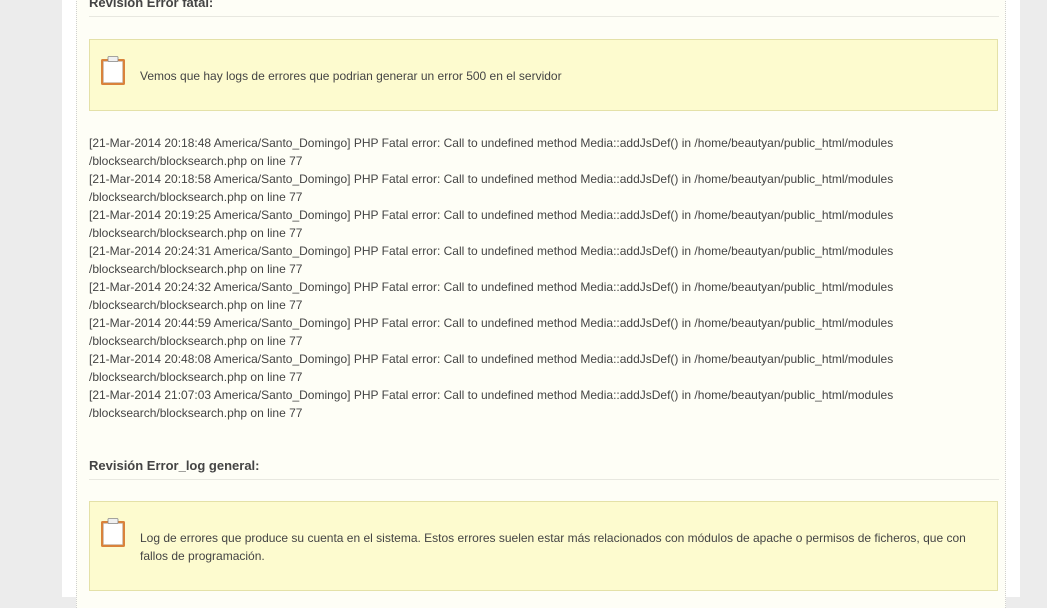 The width and height of the screenshot is (1047, 608). What do you see at coordinates (544, 469) in the screenshot?
I see `section-heading-general: Revisión Error_log general:` at bounding box center [544, 469].